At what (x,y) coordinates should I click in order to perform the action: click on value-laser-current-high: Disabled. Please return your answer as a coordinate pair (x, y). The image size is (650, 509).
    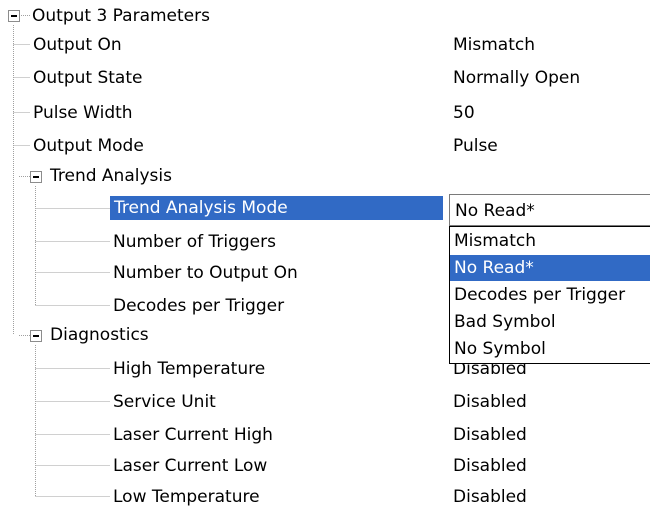
    Looking at the image, I should click on (490, 435).